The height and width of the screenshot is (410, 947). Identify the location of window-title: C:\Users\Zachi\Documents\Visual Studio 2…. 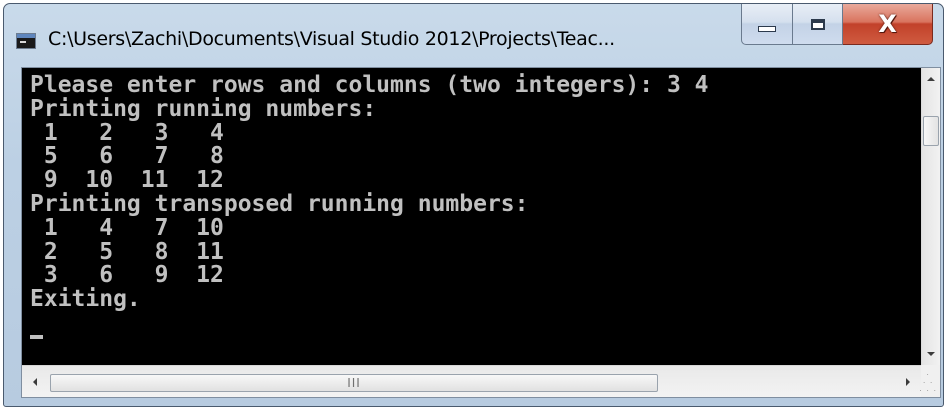
(331, 39).